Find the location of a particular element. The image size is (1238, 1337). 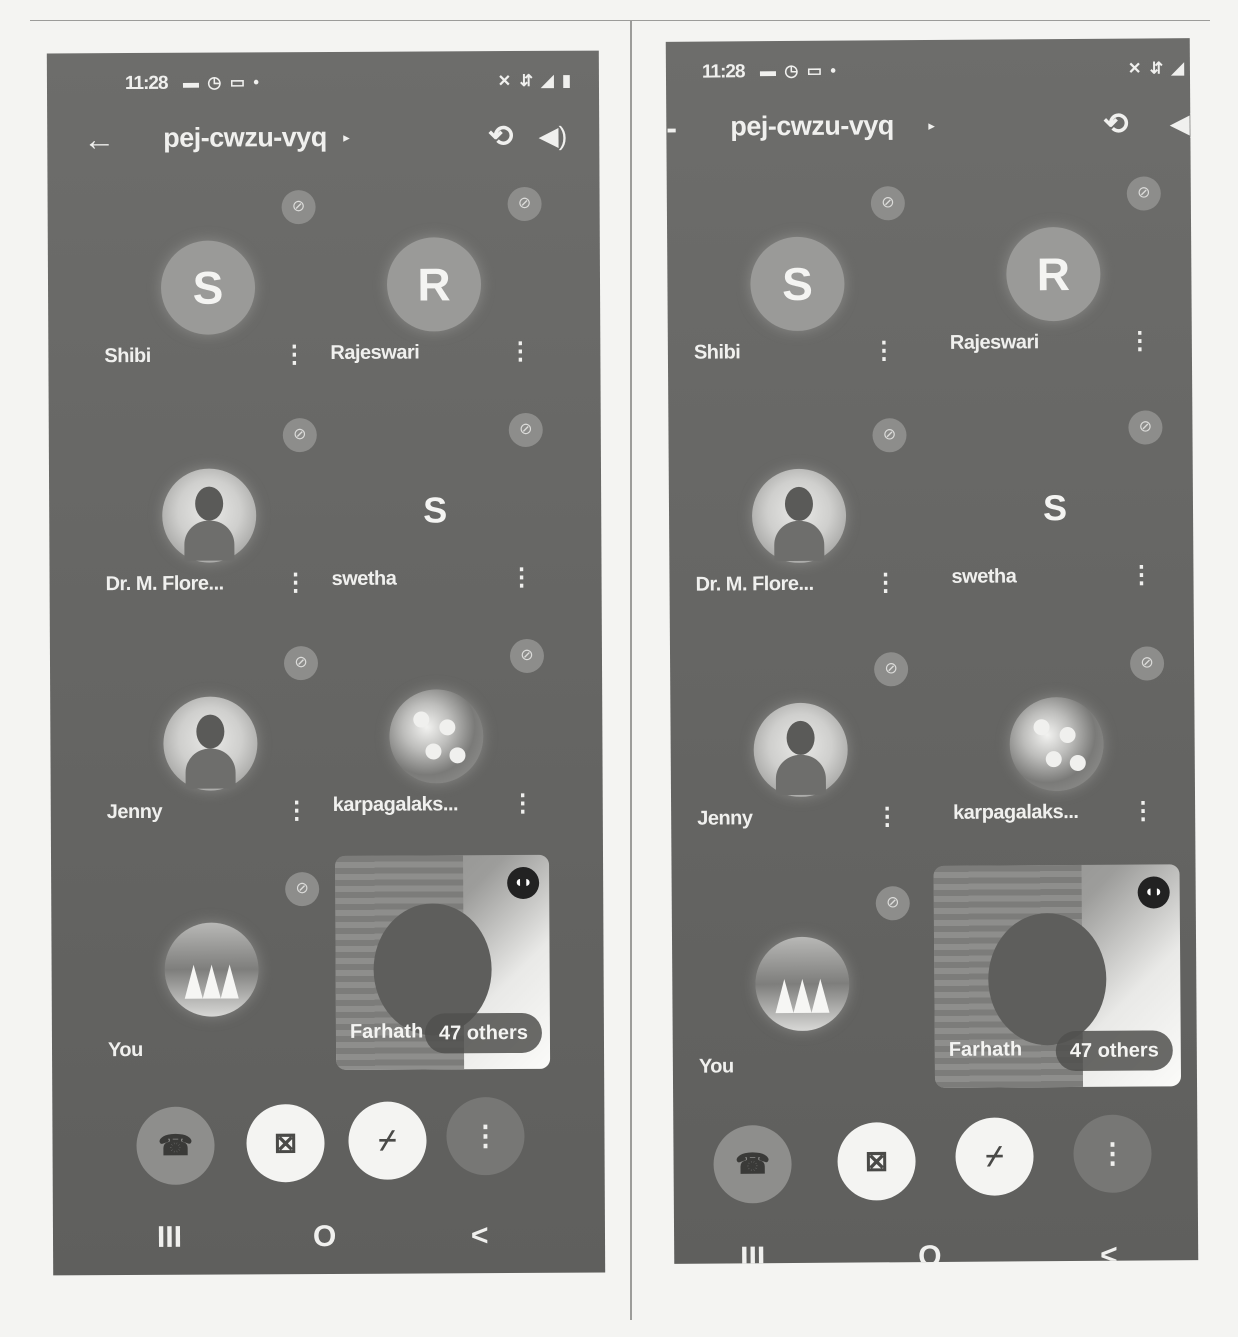

call-header: ← pej-cwzu-vyq ▸ ⟲ ◀) is located at coordinates (323, 141).